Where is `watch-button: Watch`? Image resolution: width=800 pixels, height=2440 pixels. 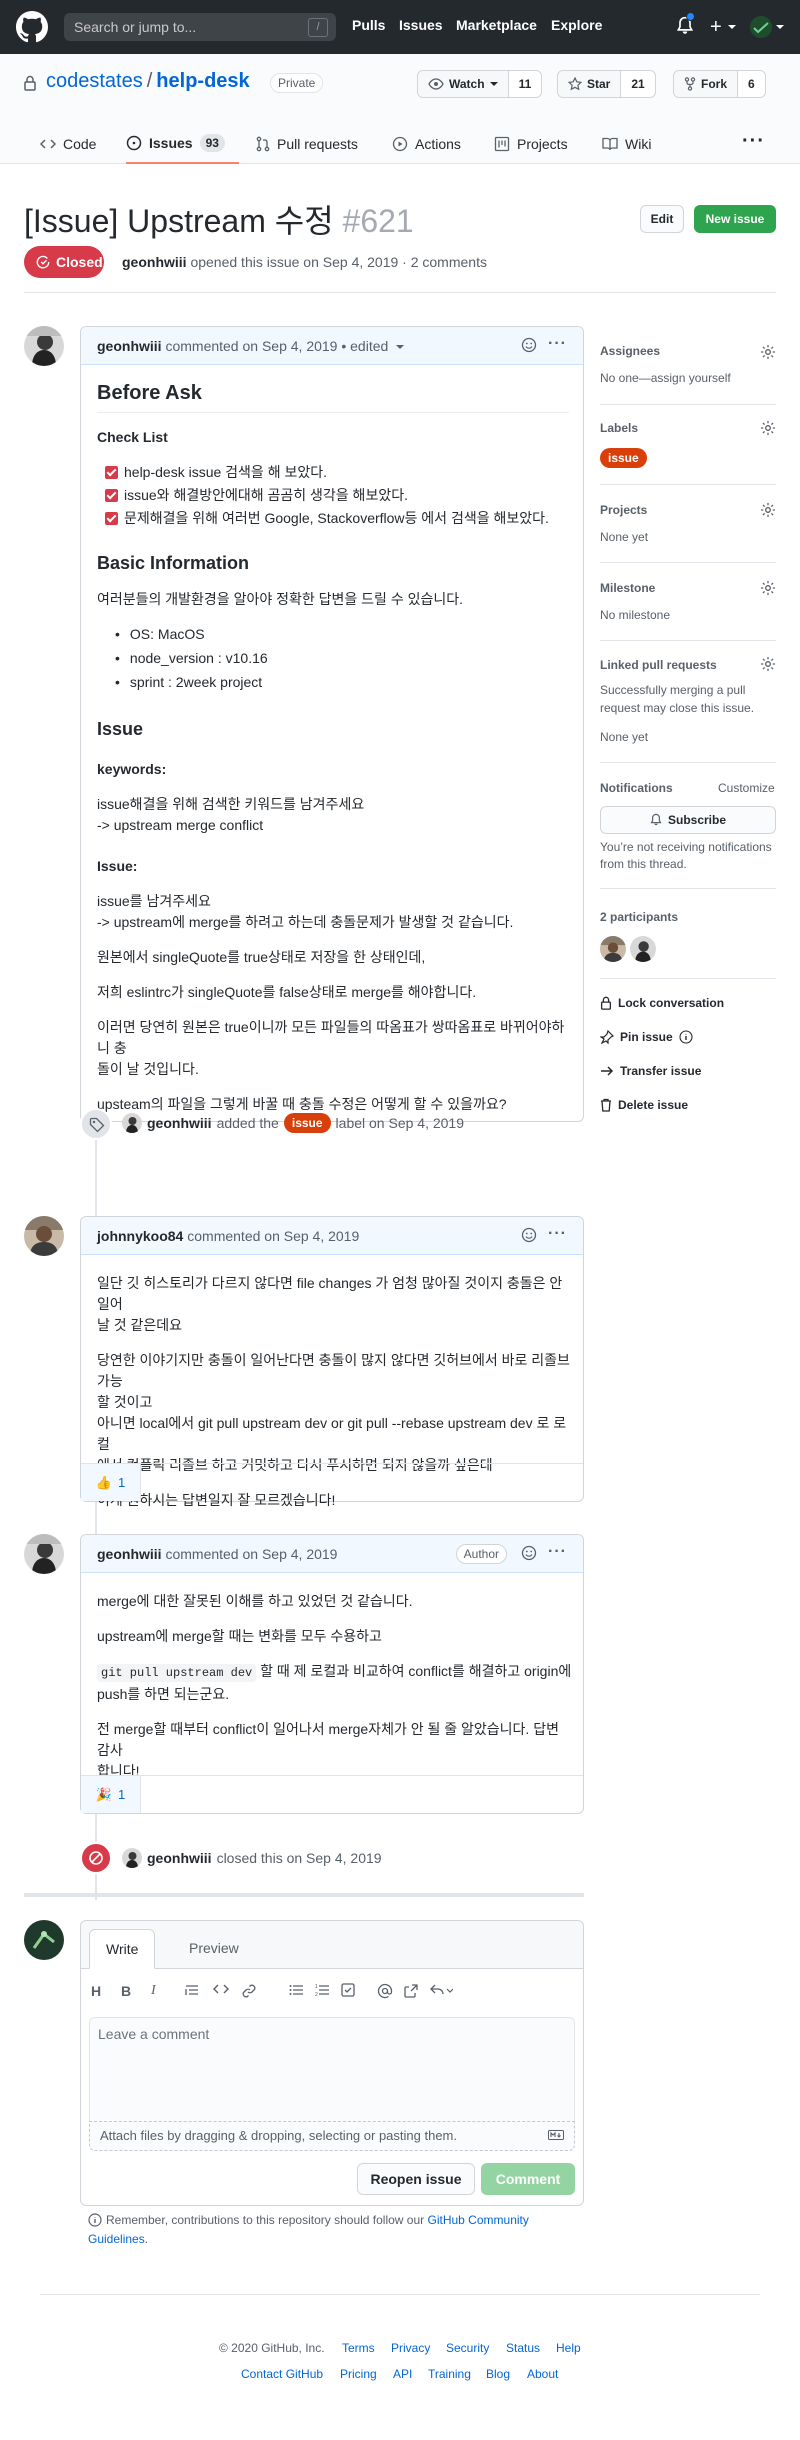 watch-button: Watch is located at coordinates (463, 84).